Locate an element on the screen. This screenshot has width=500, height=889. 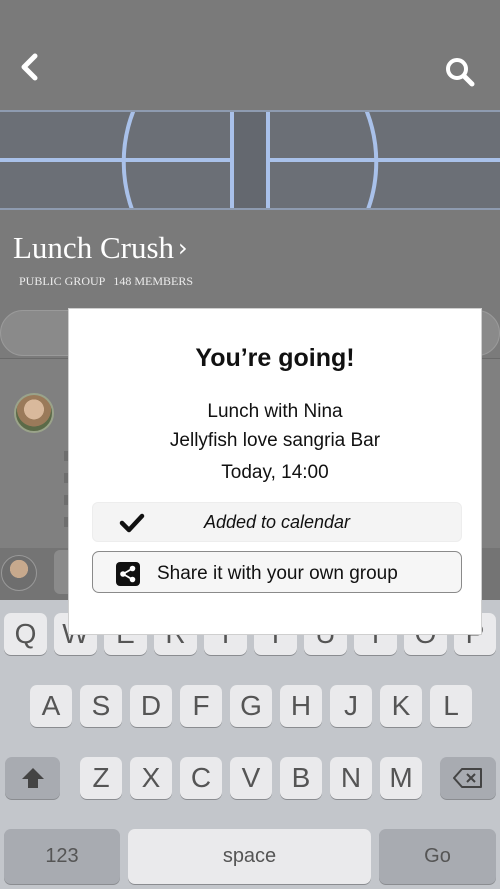
key-l: L is located at coordinates (451, 706).